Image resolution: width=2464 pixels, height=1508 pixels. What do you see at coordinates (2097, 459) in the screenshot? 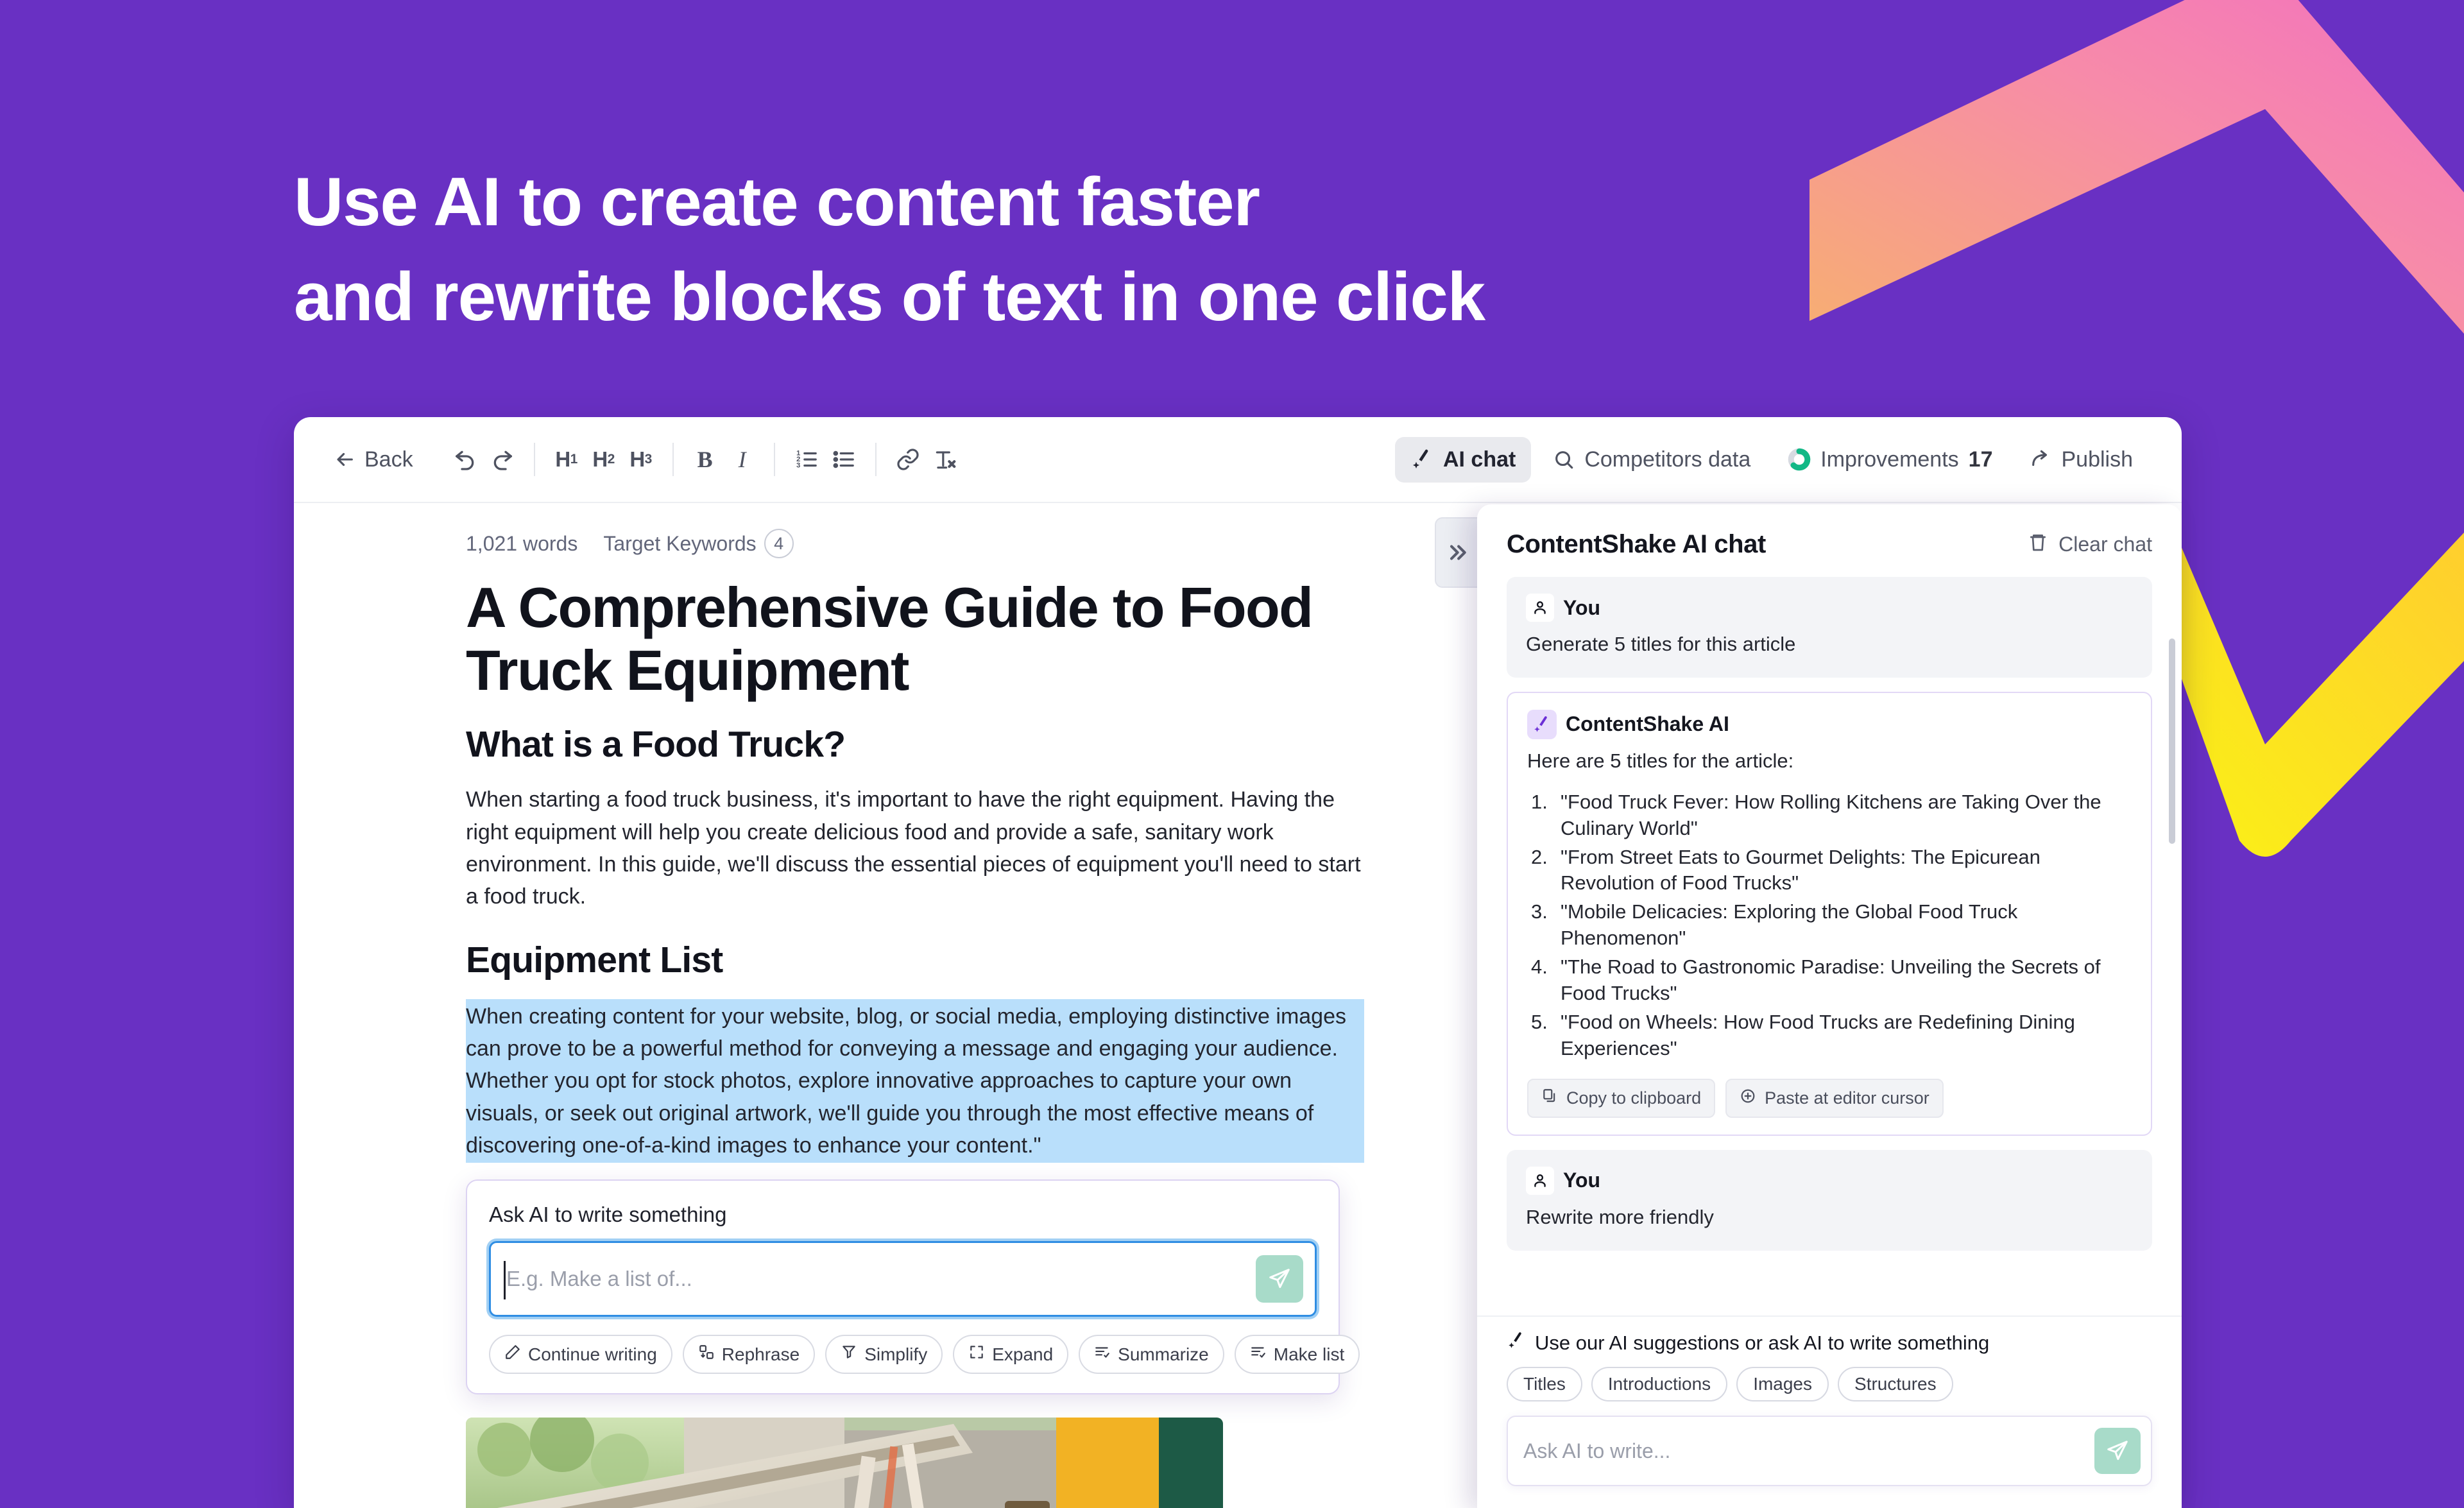
I see `publish-label: Publish` at bounding box center [2097, 459].